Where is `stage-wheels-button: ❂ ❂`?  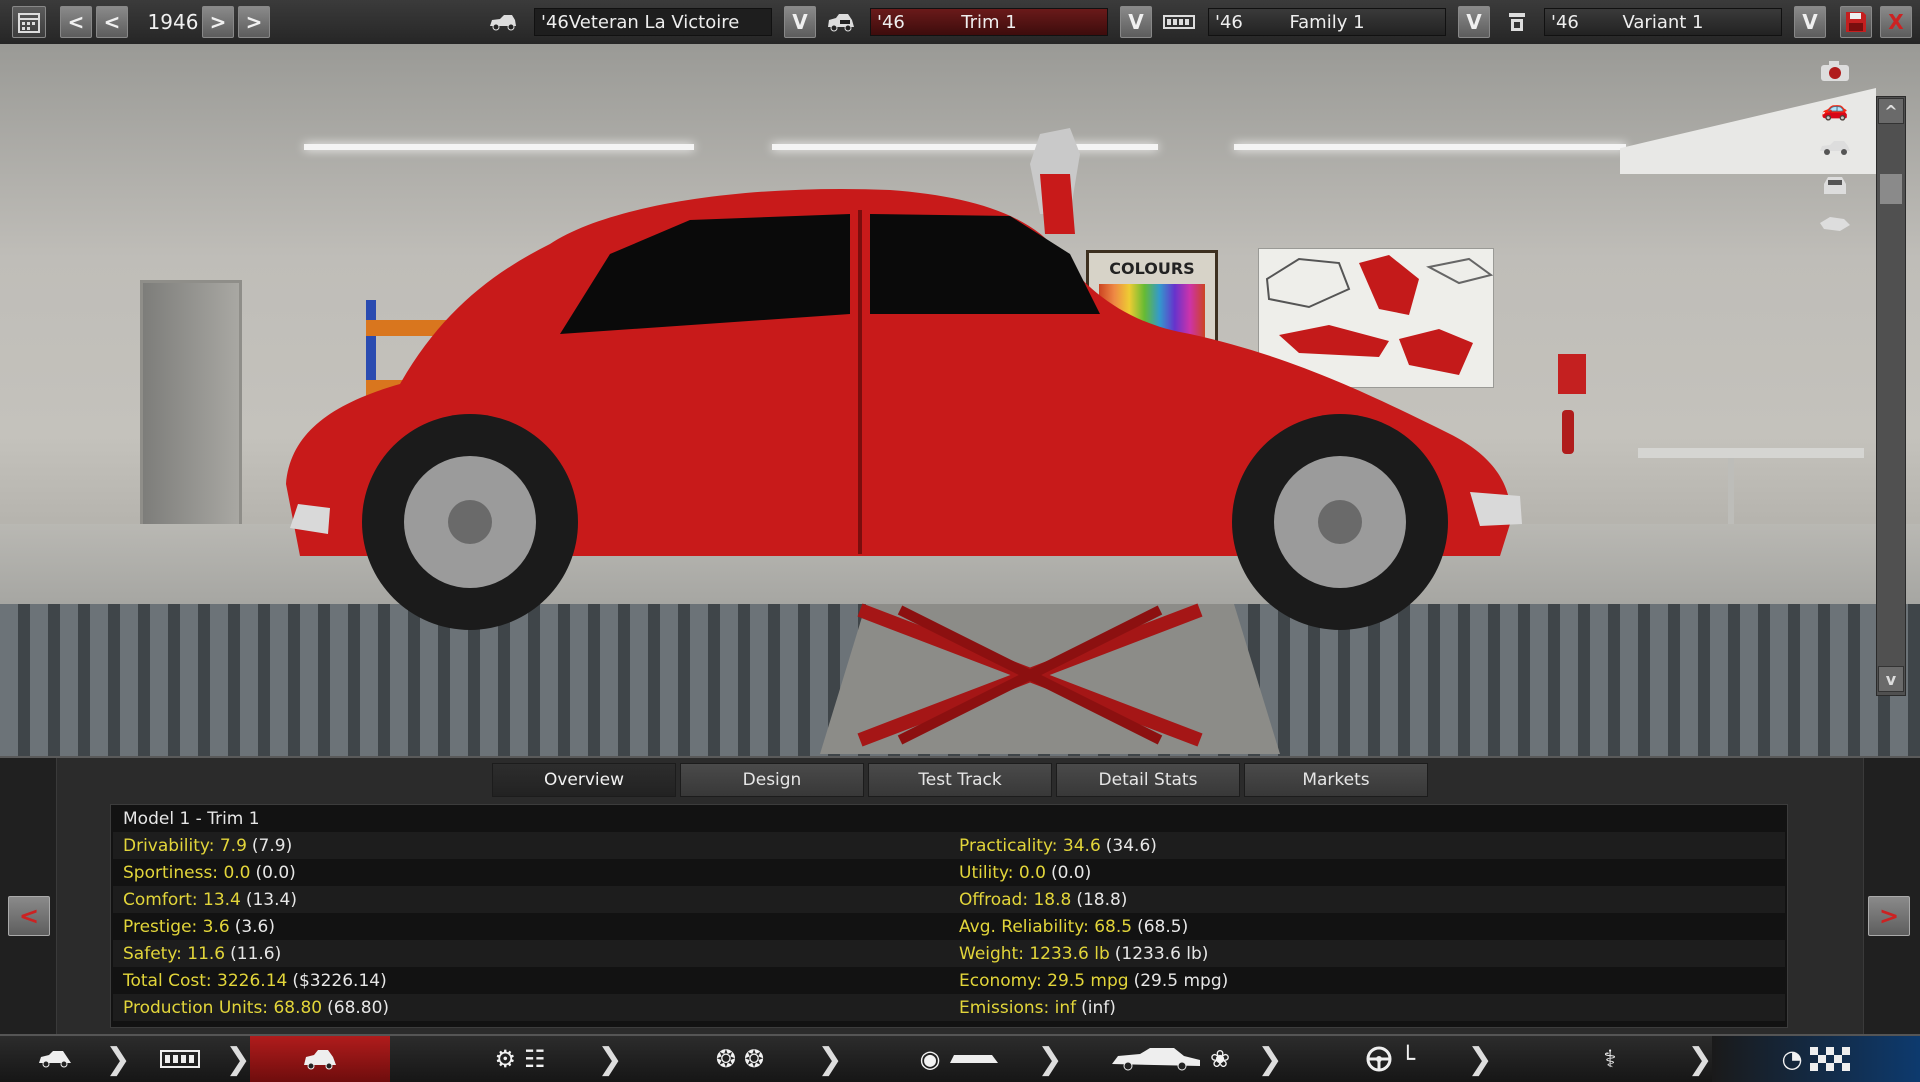
stage-wheels-button: ❂ ❂ is located at coordinates (740, 1059).